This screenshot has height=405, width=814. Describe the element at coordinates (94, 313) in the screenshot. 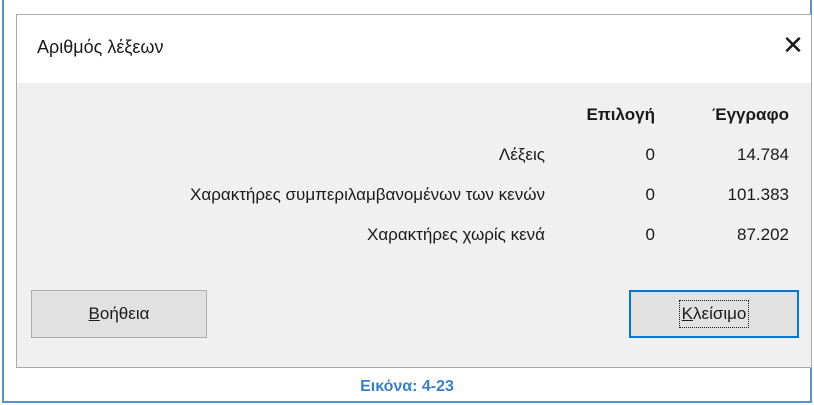

I see `help-button-mnemonic: Β` at that location.